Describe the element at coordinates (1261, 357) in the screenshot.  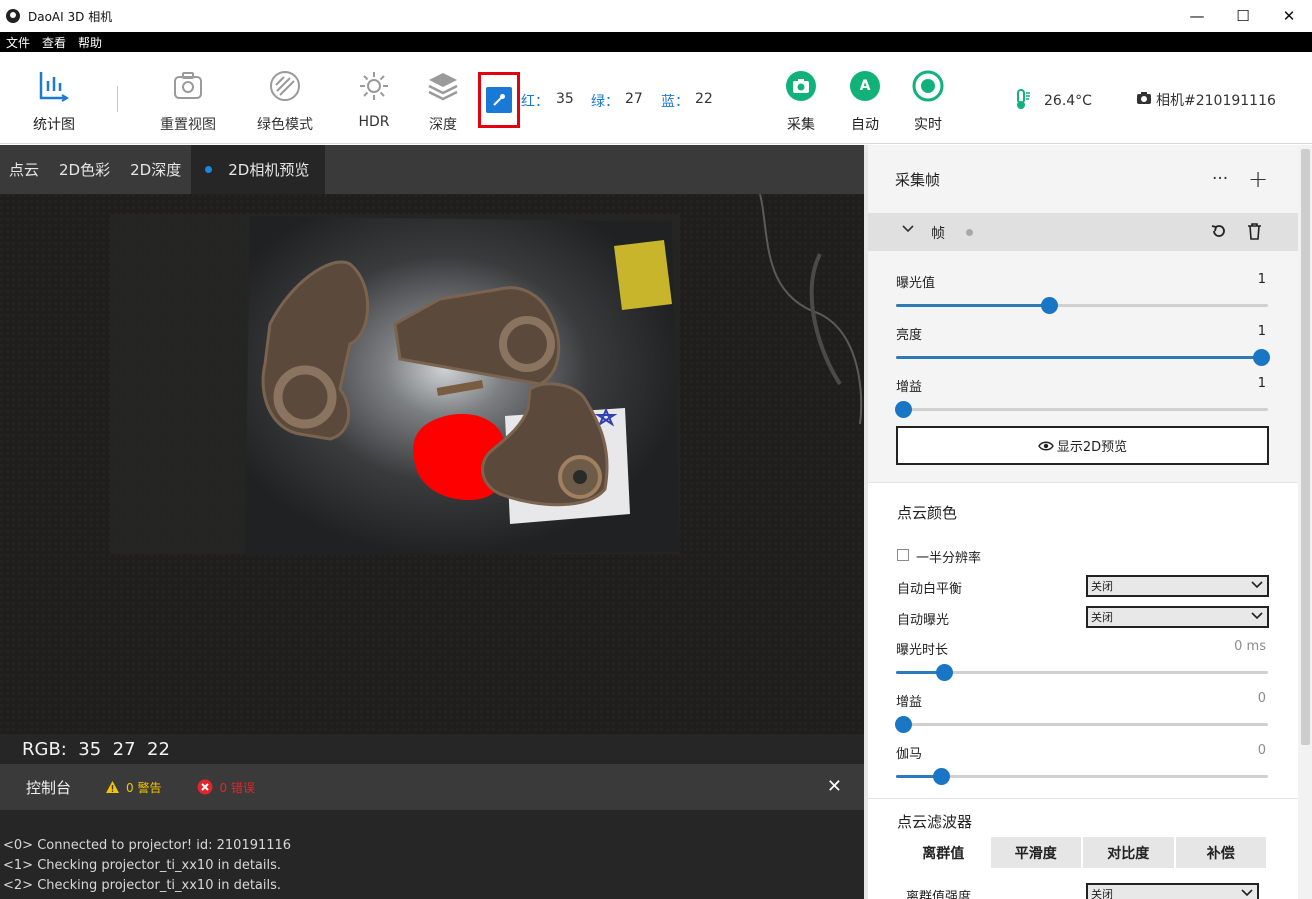
I see `brightness-handle` at that location.